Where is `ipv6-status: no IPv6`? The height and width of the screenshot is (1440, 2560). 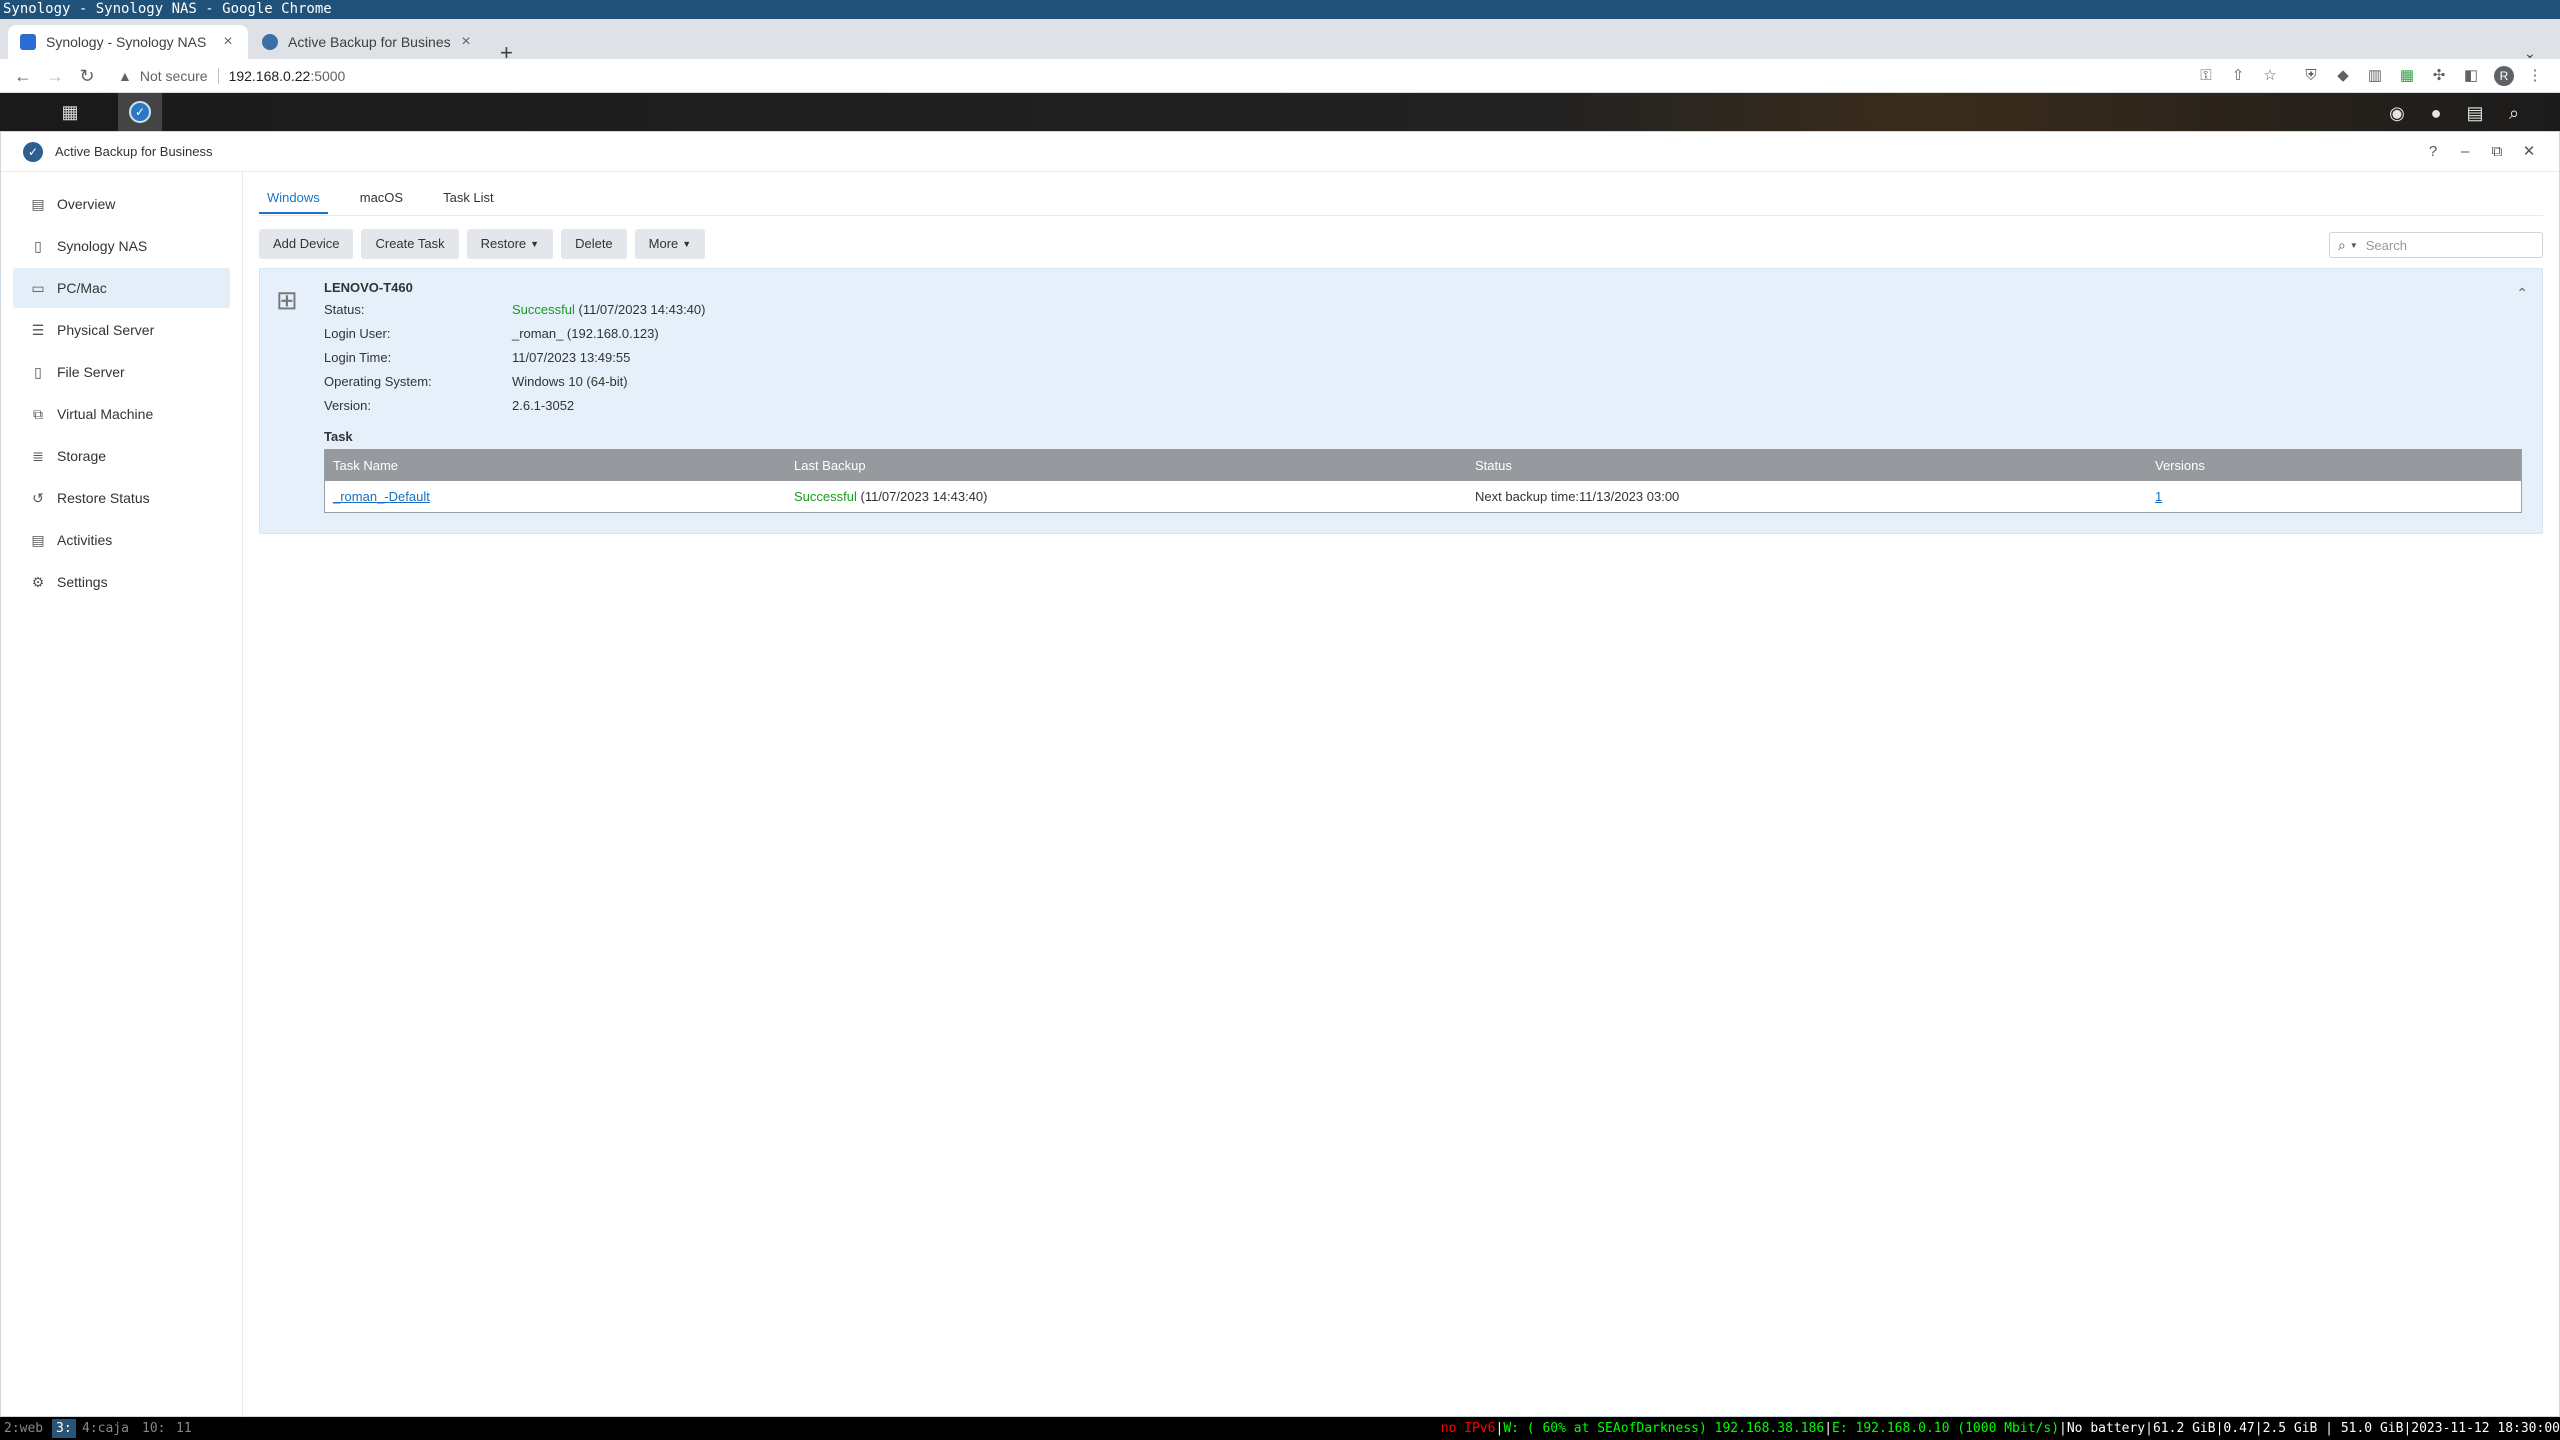
ipv6-status: no IPv6 is located at coordinates (1468, 1428).